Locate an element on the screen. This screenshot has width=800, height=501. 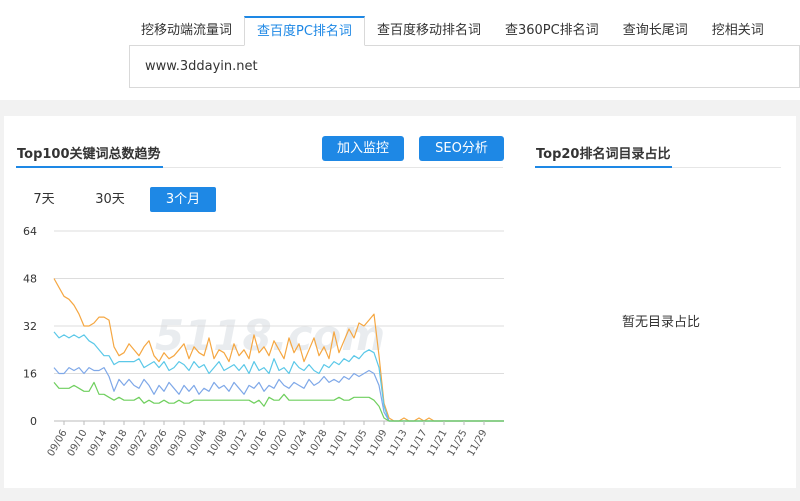
y-tick-label: 16 is located at coordinates (30, 374).